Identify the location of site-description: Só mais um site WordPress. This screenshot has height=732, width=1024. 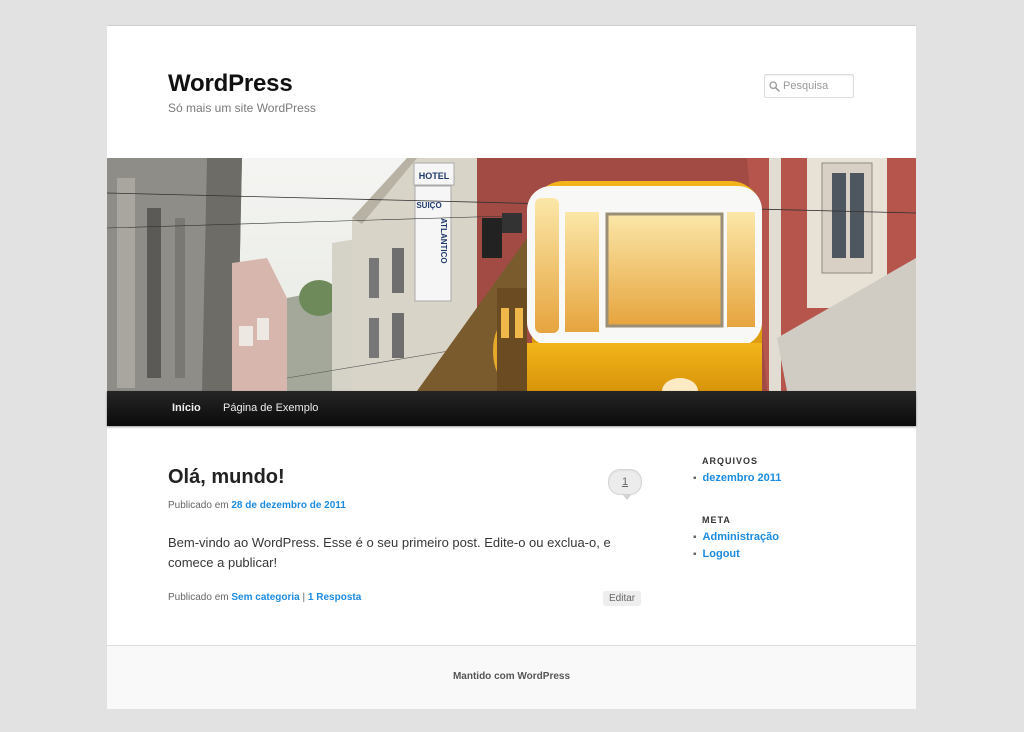
(242, 108).